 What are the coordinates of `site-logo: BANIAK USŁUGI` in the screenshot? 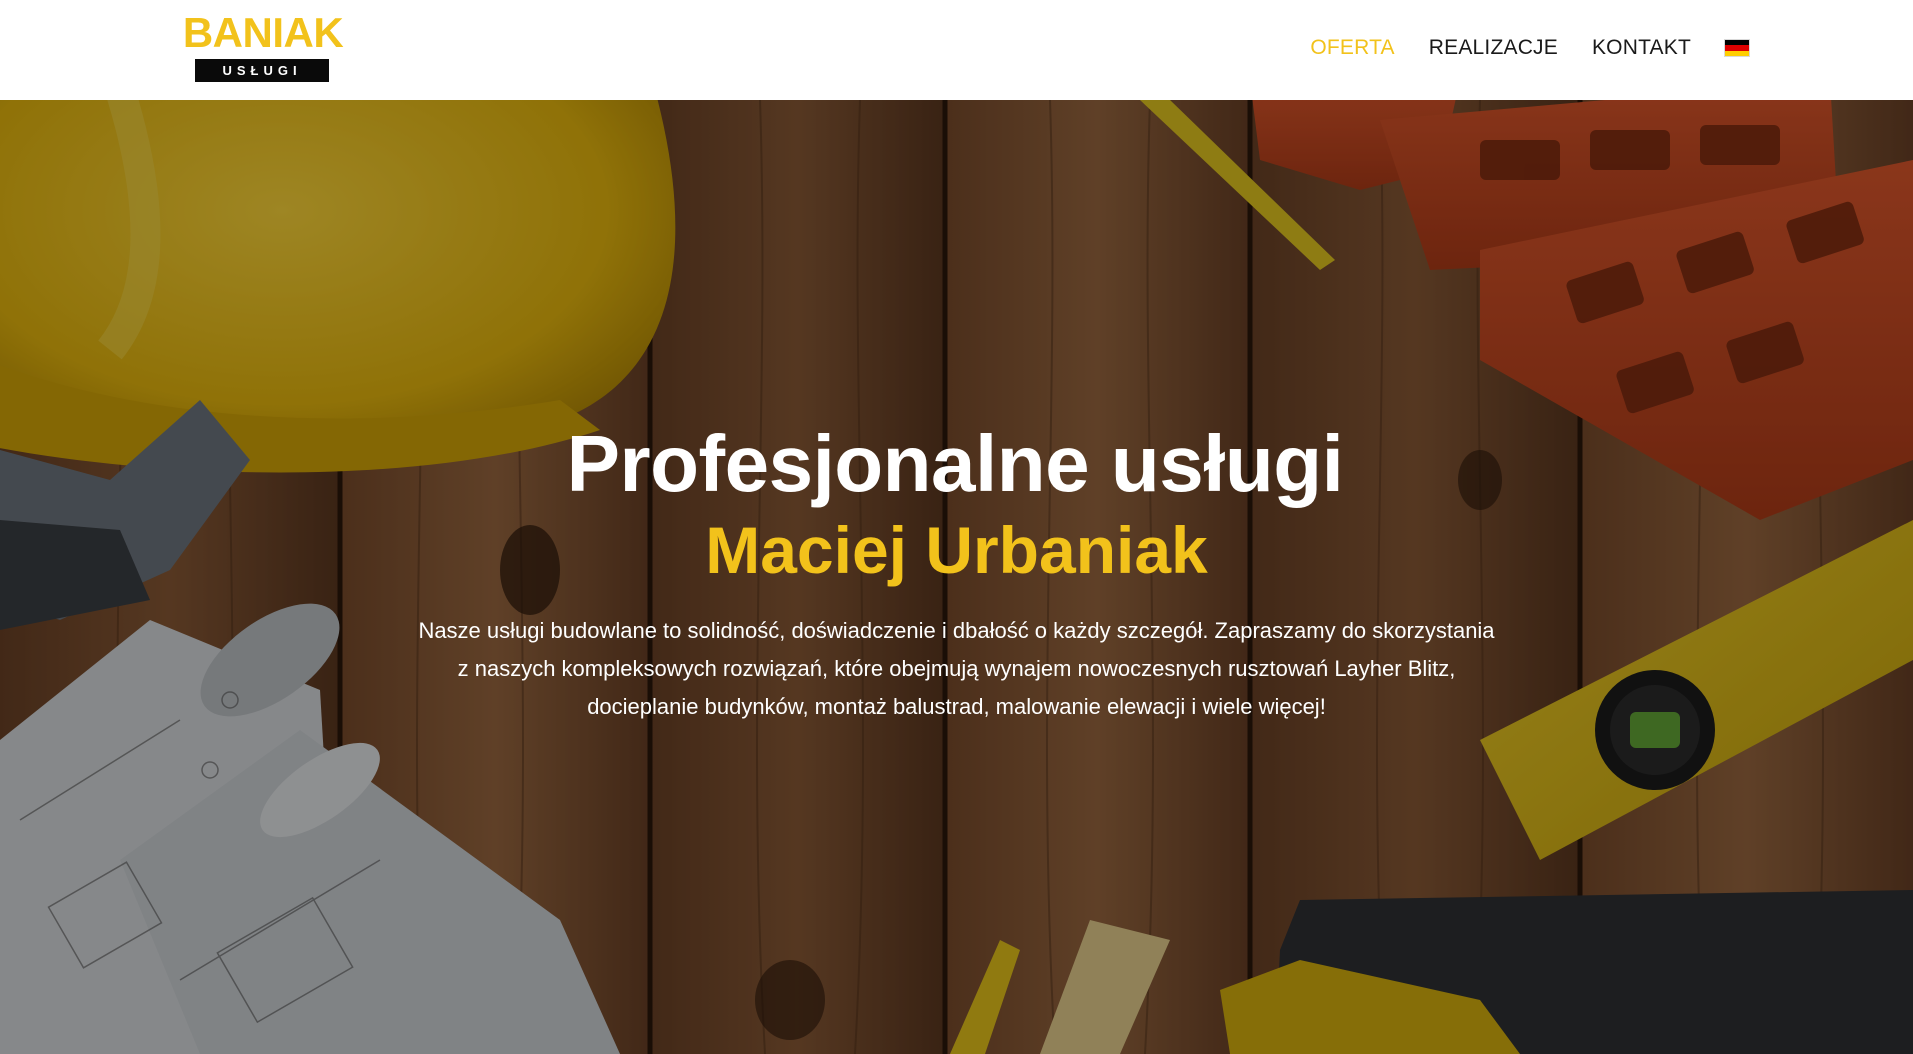 It's located at (263, 48).